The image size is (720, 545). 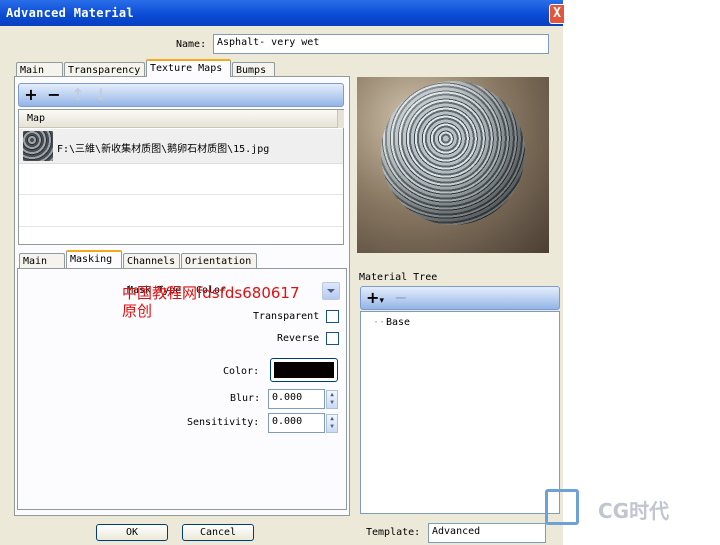 I want to click on subtab-masking: Masking, so click(x=94, y=259).